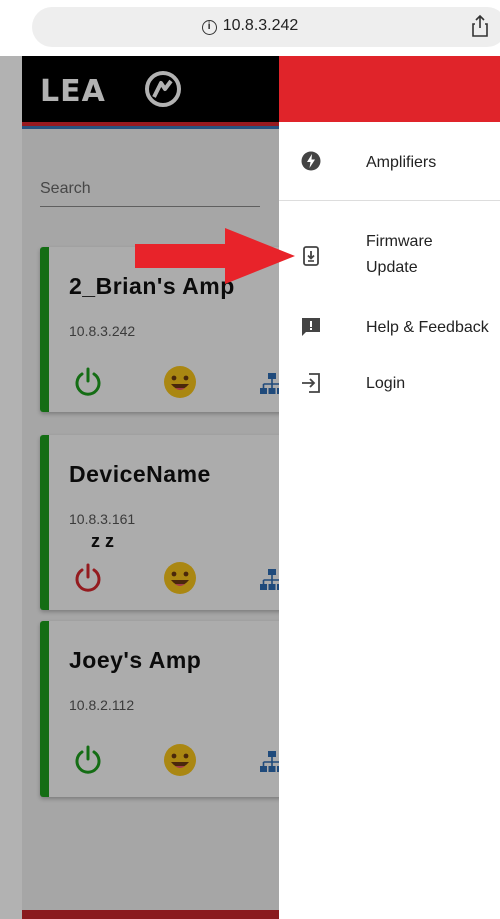 The width and height of the screenshot is (500, 919). Describe the element at coordinates (260, 25) in the screenshot. I see `url-text: 10.8.3.242` at that location.